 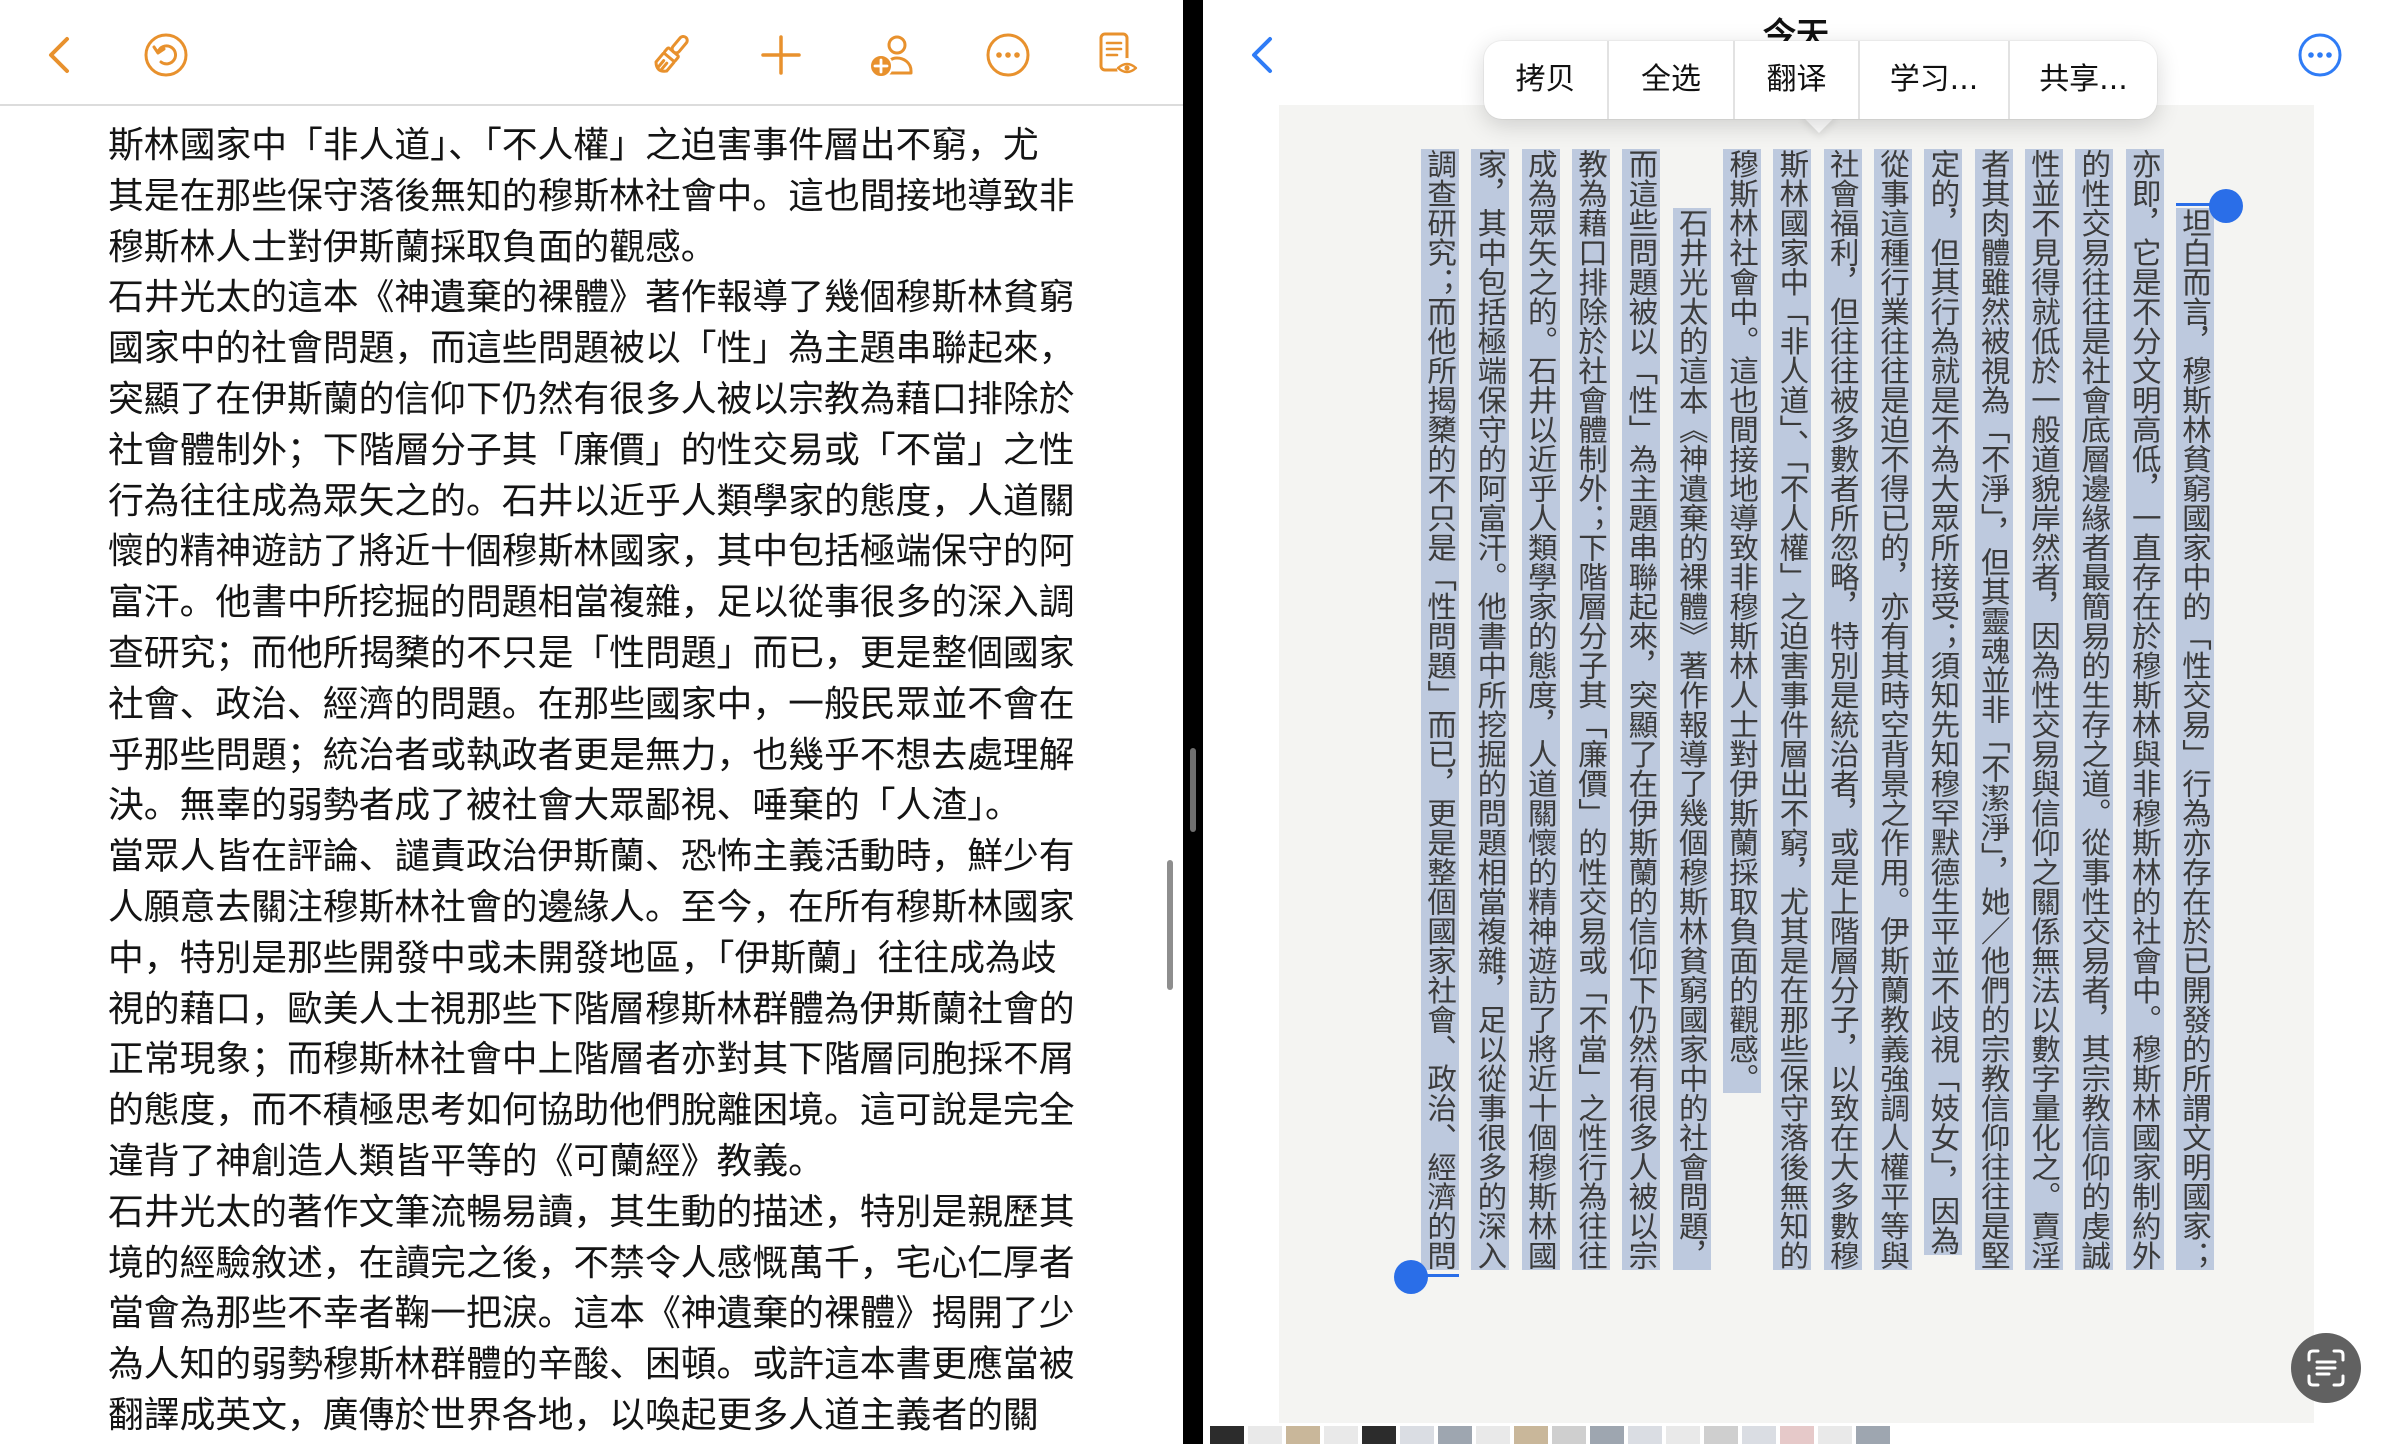 I want to click on live-text-button, so click(x=2326, y=1368).